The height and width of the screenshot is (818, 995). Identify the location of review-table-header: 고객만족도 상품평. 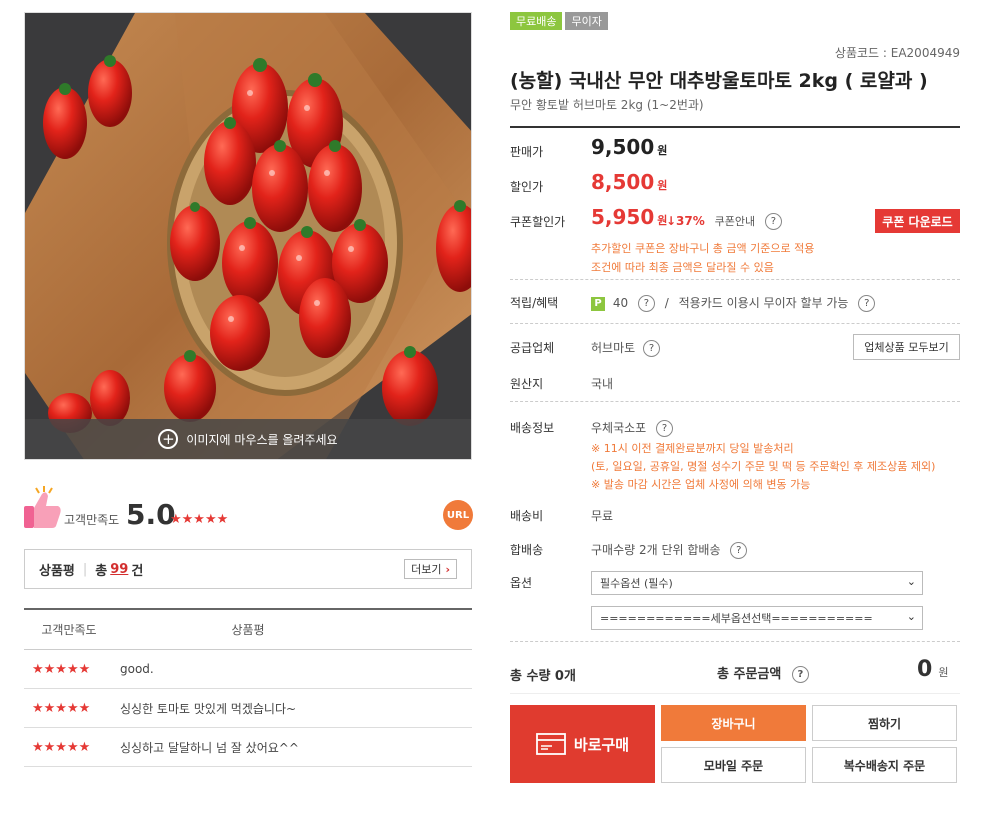
(248, 630).